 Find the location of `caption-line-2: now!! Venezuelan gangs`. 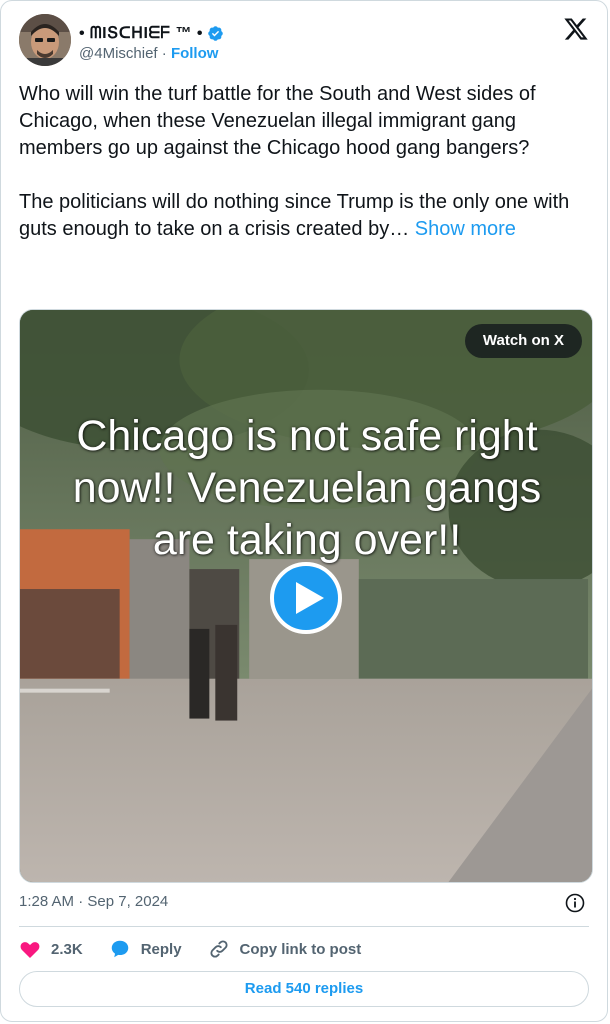

caption-line-2: now!! Venezuelan gangs is located at coordinates (307, 488).